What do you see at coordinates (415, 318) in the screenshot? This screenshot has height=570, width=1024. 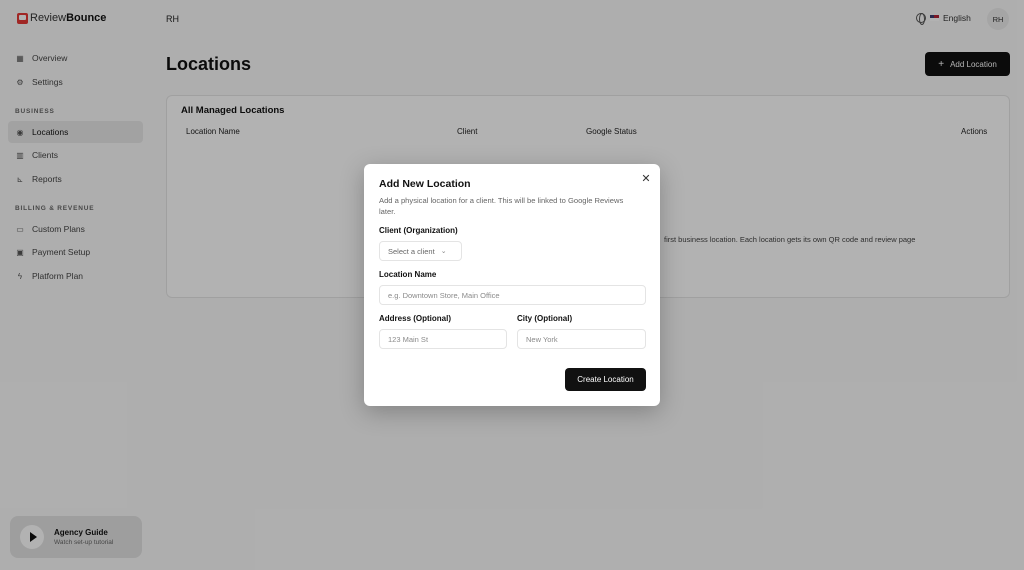 I see `address-label: Address (Optional)` at bounding box center [415, 318].